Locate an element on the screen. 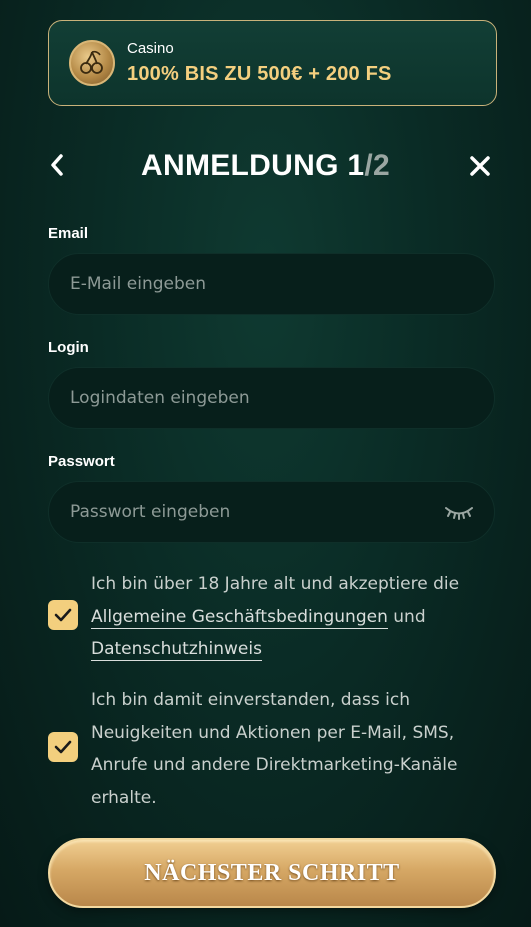  registration-header: ANMELDUNG 1/2 is located at coordinates (265, 166).